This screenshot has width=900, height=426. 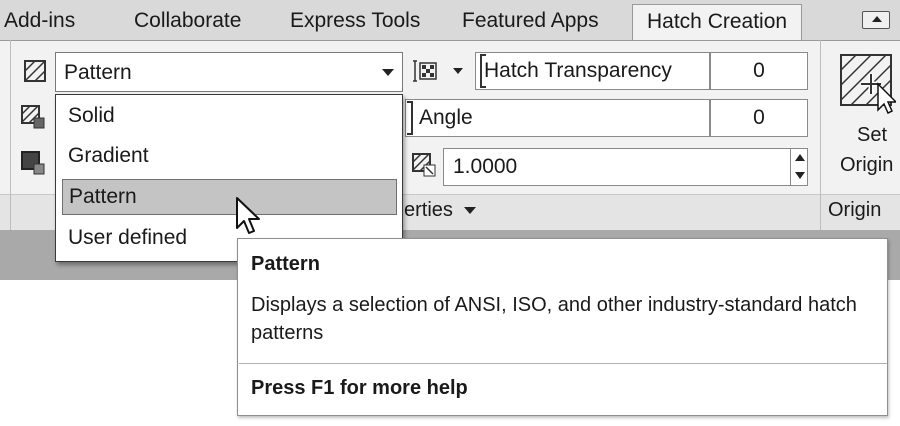 I want to click on background-color-icon, so click(x=33, y=163).